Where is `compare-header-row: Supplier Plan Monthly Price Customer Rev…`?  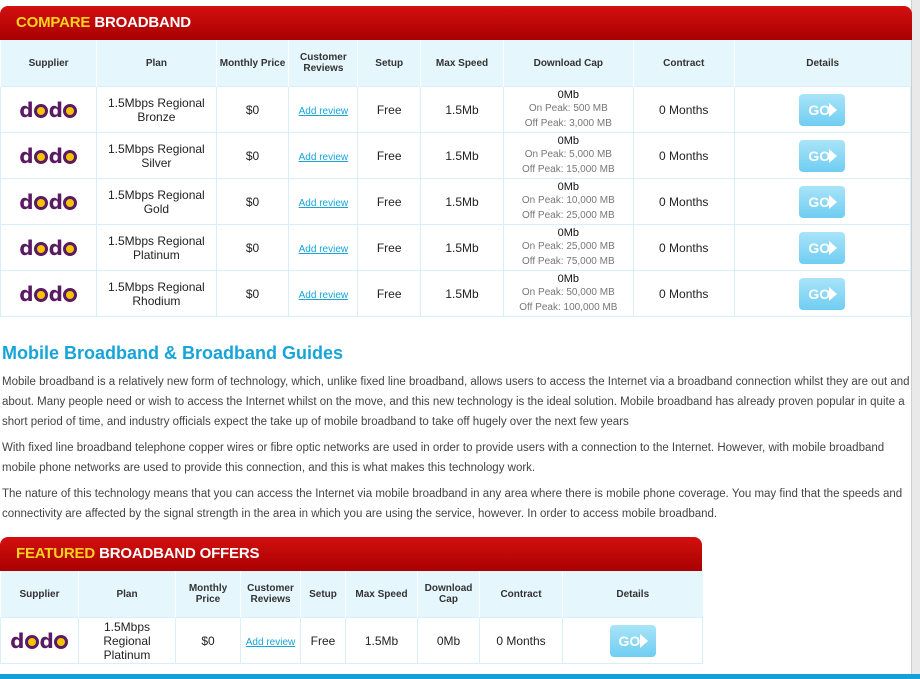
compare-header-row: Supplier Plan Monthly Price Customer Rev… is located at coordinates (455, 63).